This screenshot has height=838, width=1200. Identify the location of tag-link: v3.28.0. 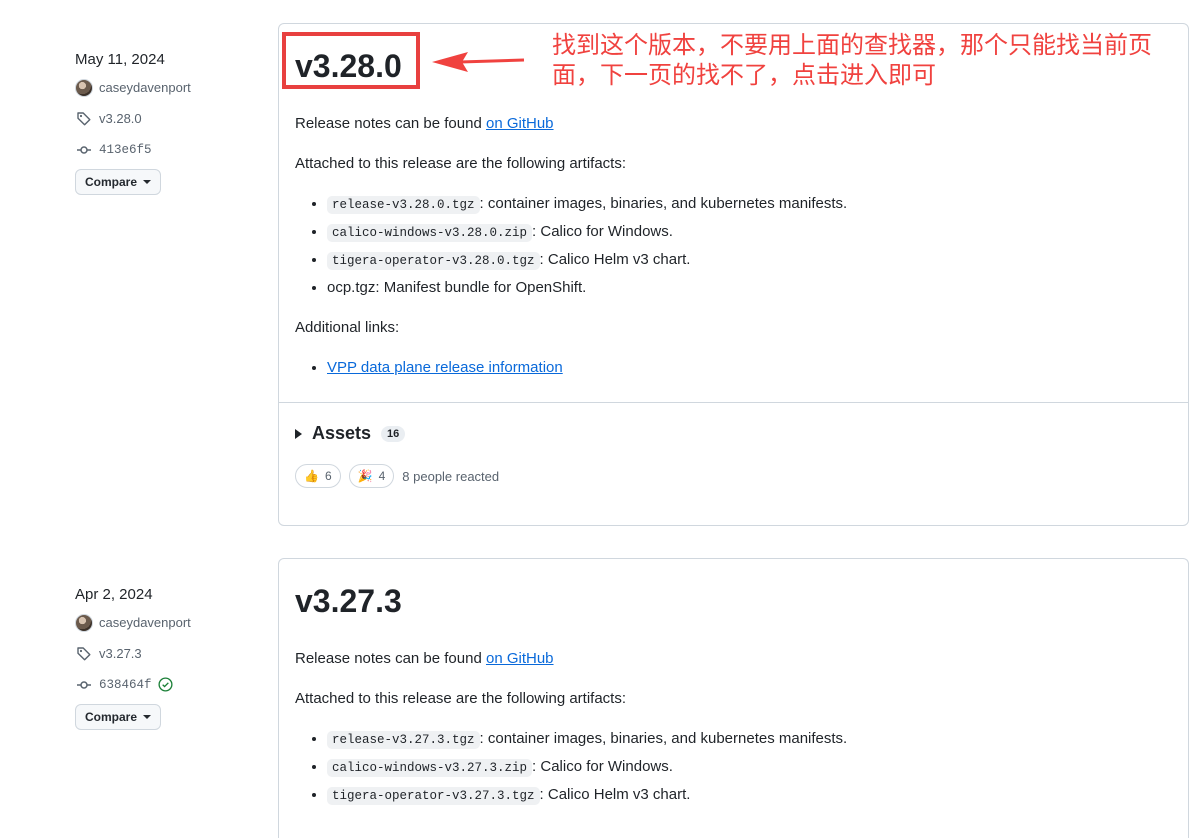
(170, 118).